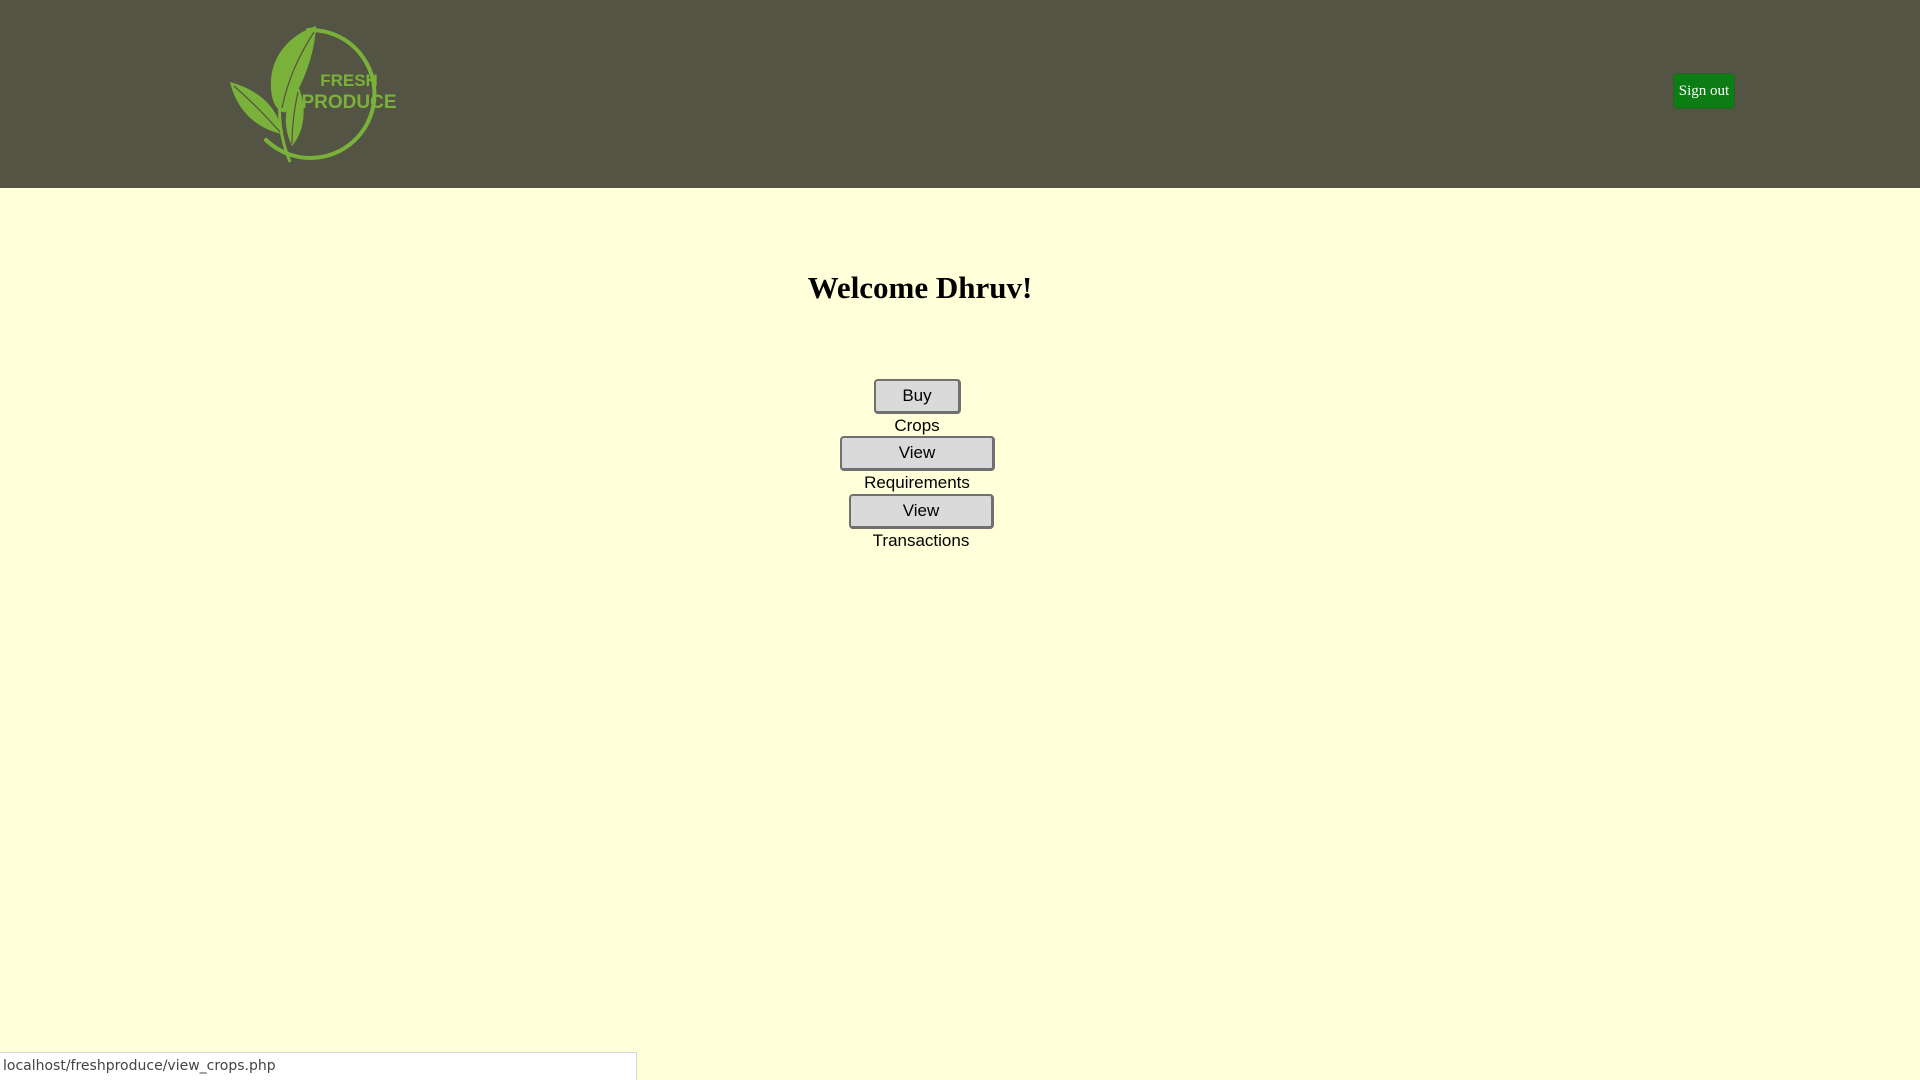 The image size is (1920, 1080). I want to click on browser-status-bar-url: localhost/freshproduce/view_crops.php, so click(318, 1066).